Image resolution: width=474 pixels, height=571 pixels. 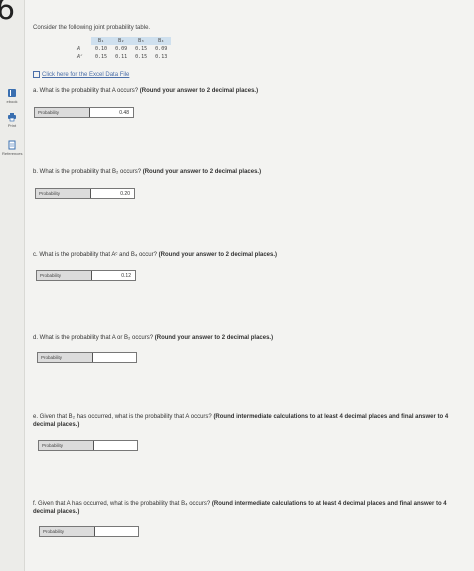 I want to click on answer-field-c: Probability 0.12, so click(x=86, y=275).